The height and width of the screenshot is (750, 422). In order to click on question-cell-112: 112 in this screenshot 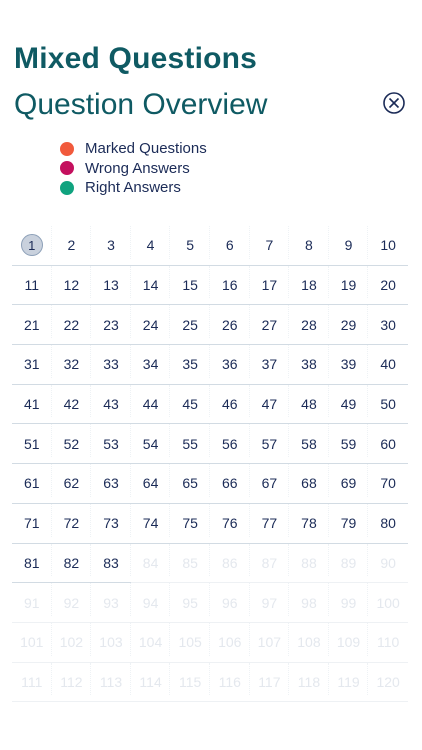, I will do `click(71, 682)`.